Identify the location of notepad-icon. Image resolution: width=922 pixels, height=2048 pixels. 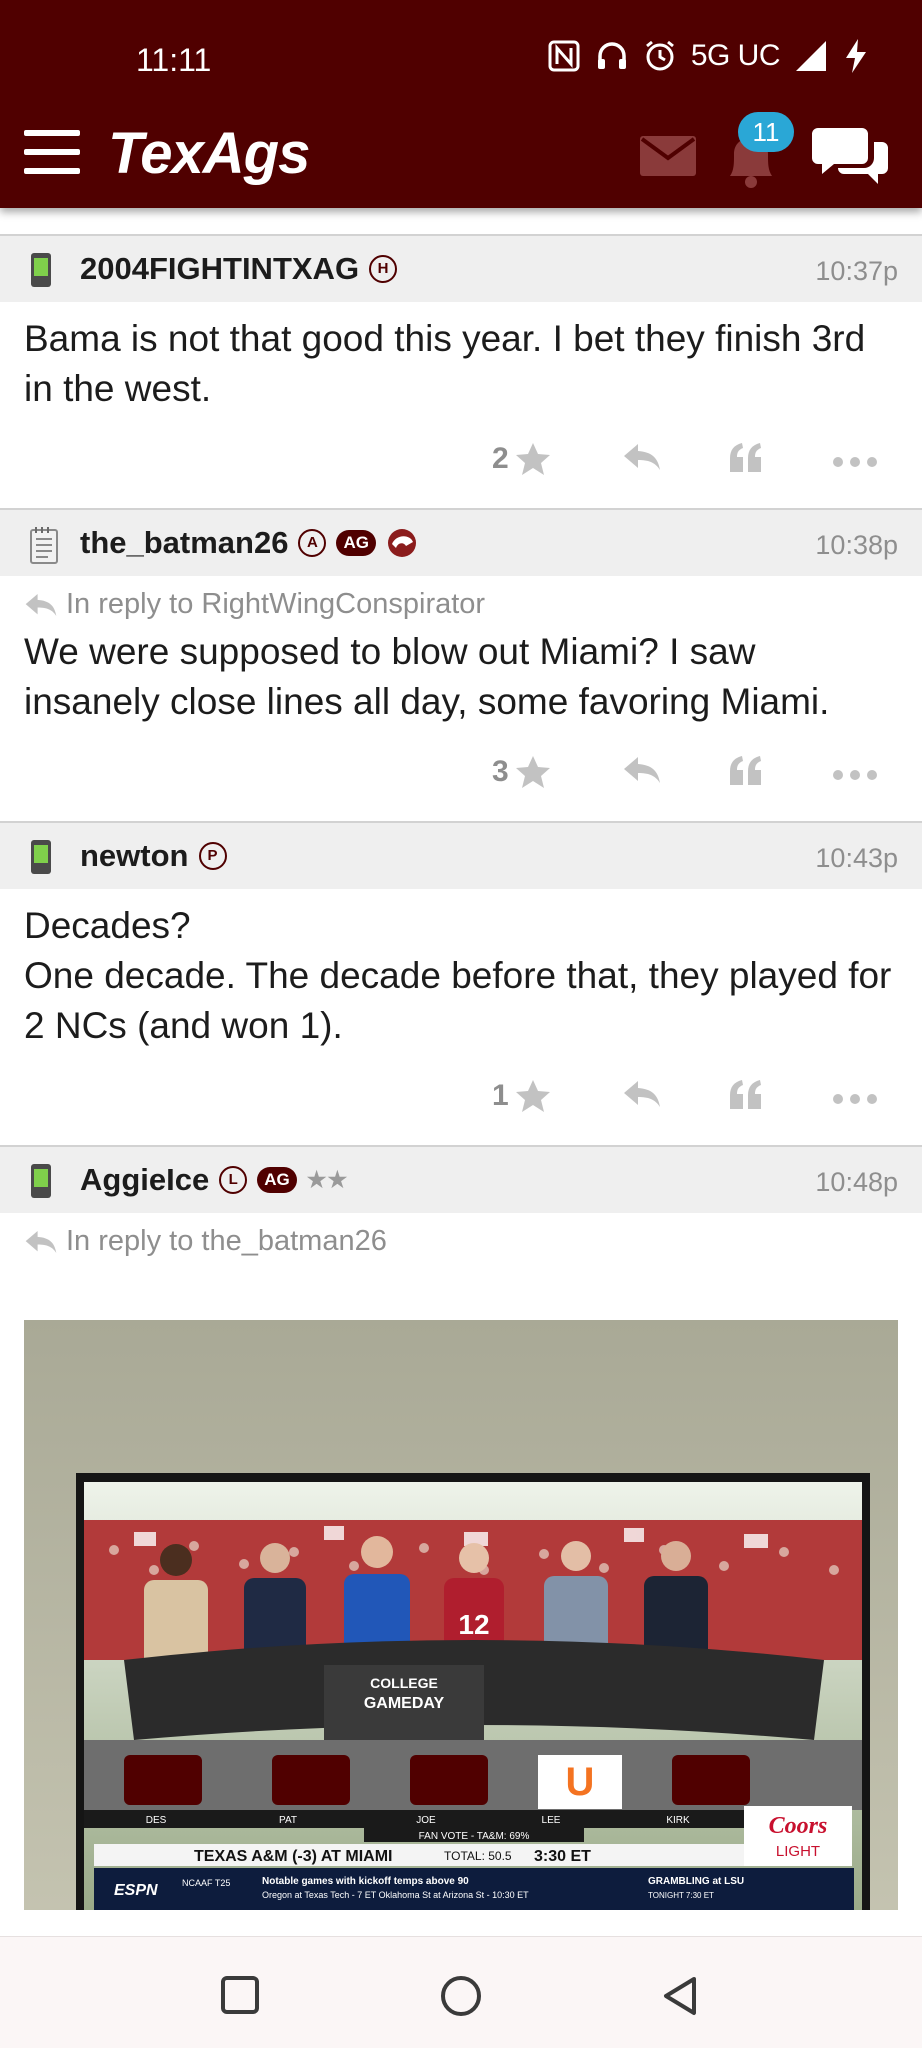
(44, 545).